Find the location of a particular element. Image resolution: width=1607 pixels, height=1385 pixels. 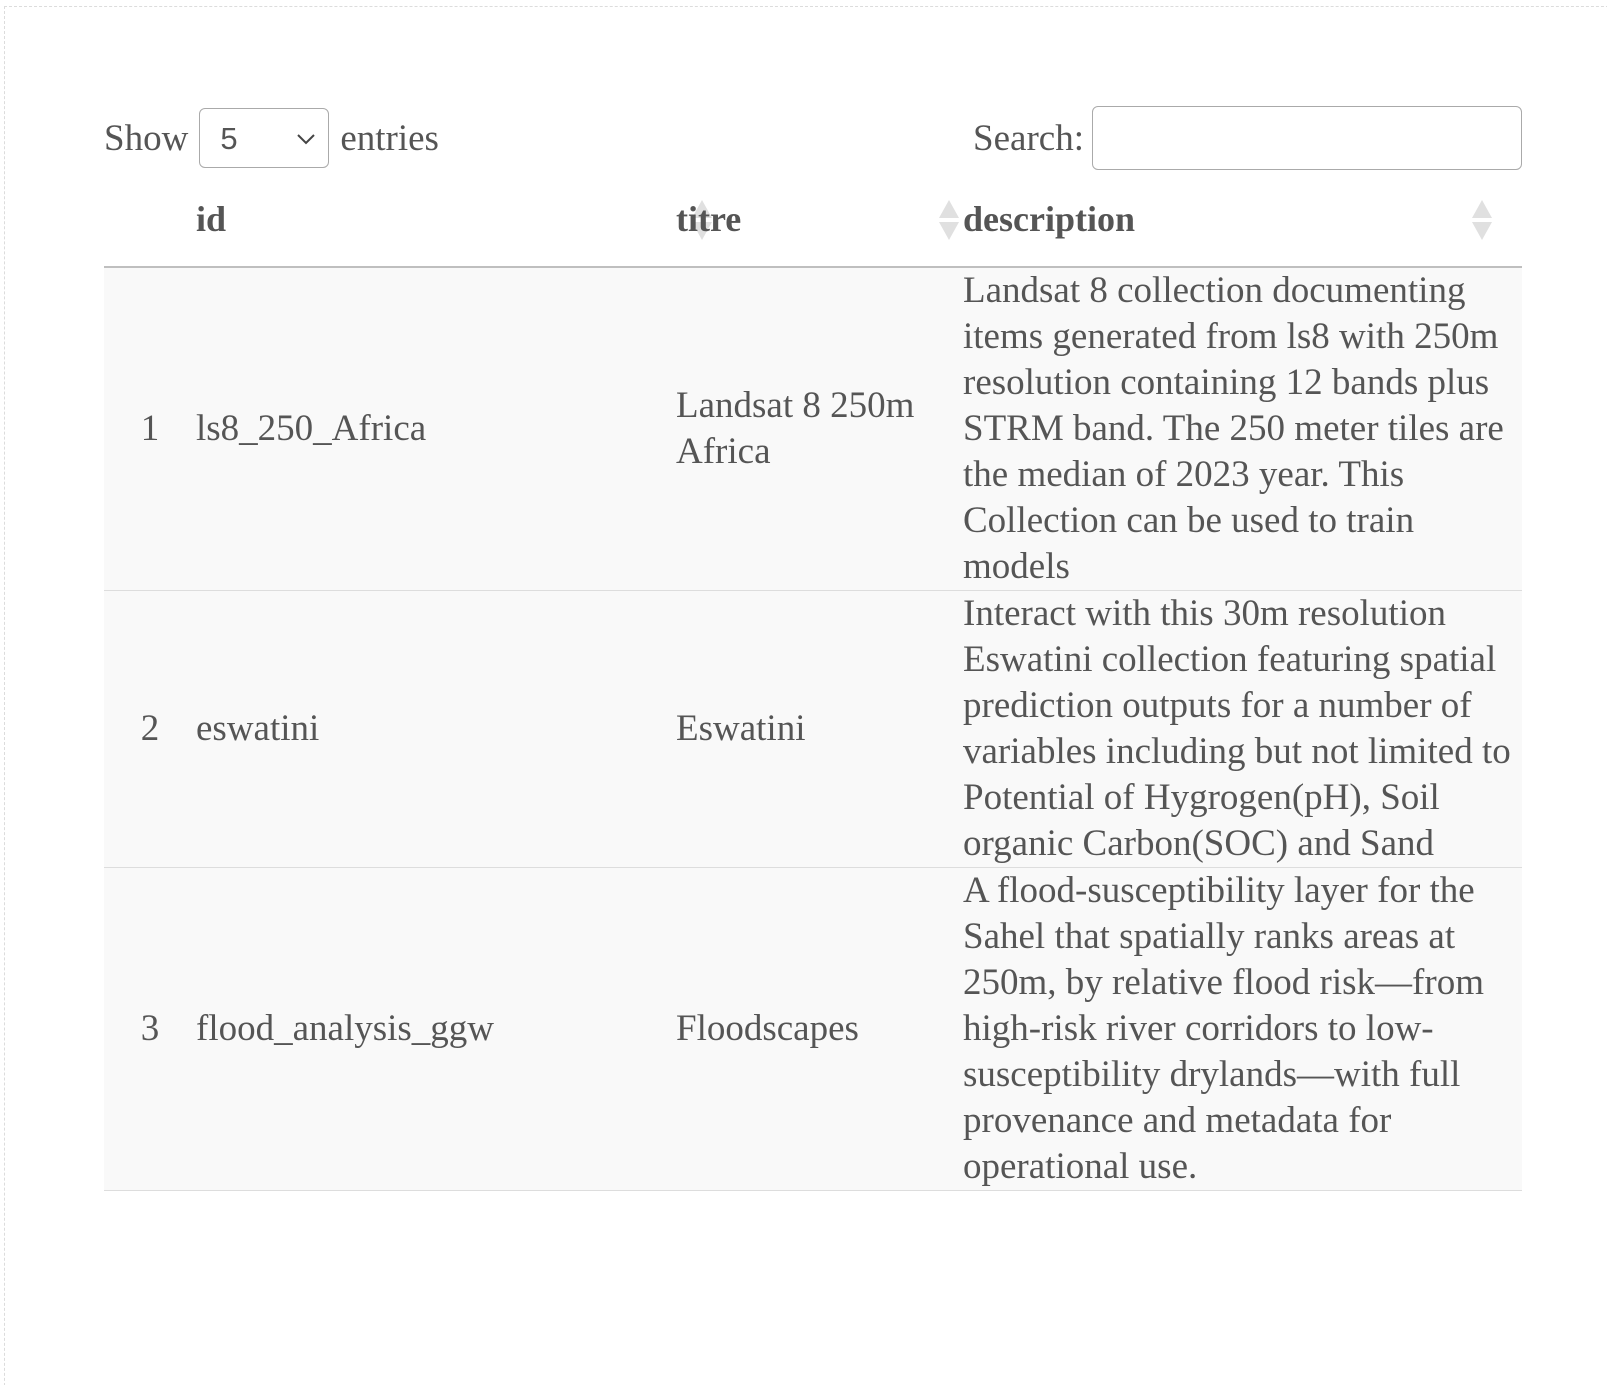

cell-titre: Floodscapes is located at coordinates (819, 1029).